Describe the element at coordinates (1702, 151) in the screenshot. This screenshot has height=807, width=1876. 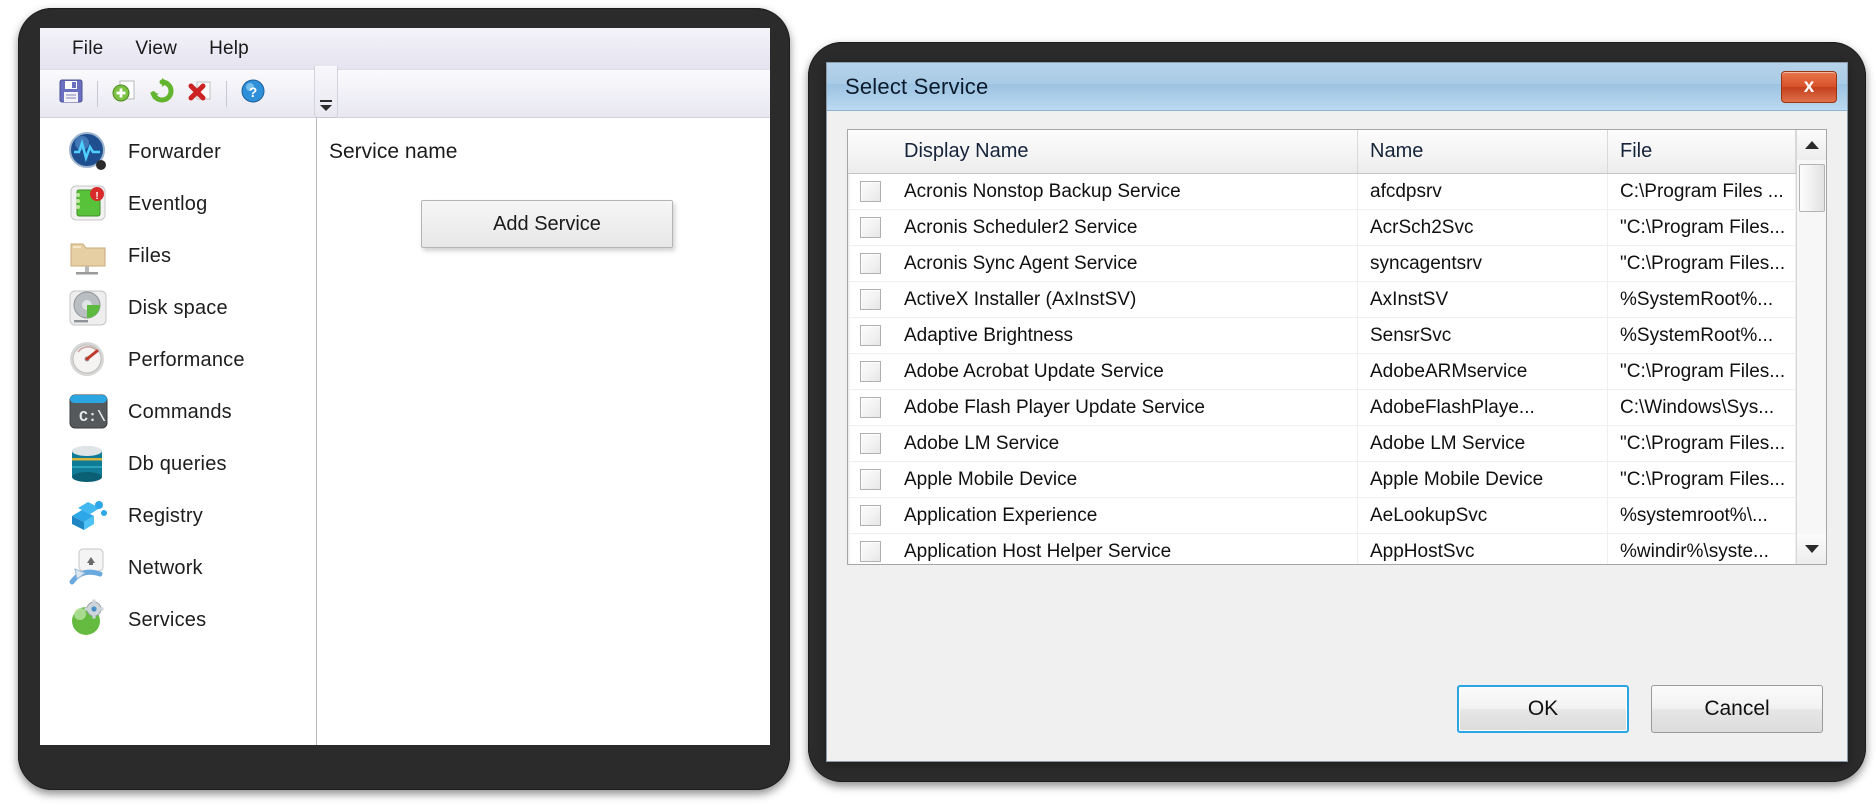
I see `column-header-file: File` at that location.